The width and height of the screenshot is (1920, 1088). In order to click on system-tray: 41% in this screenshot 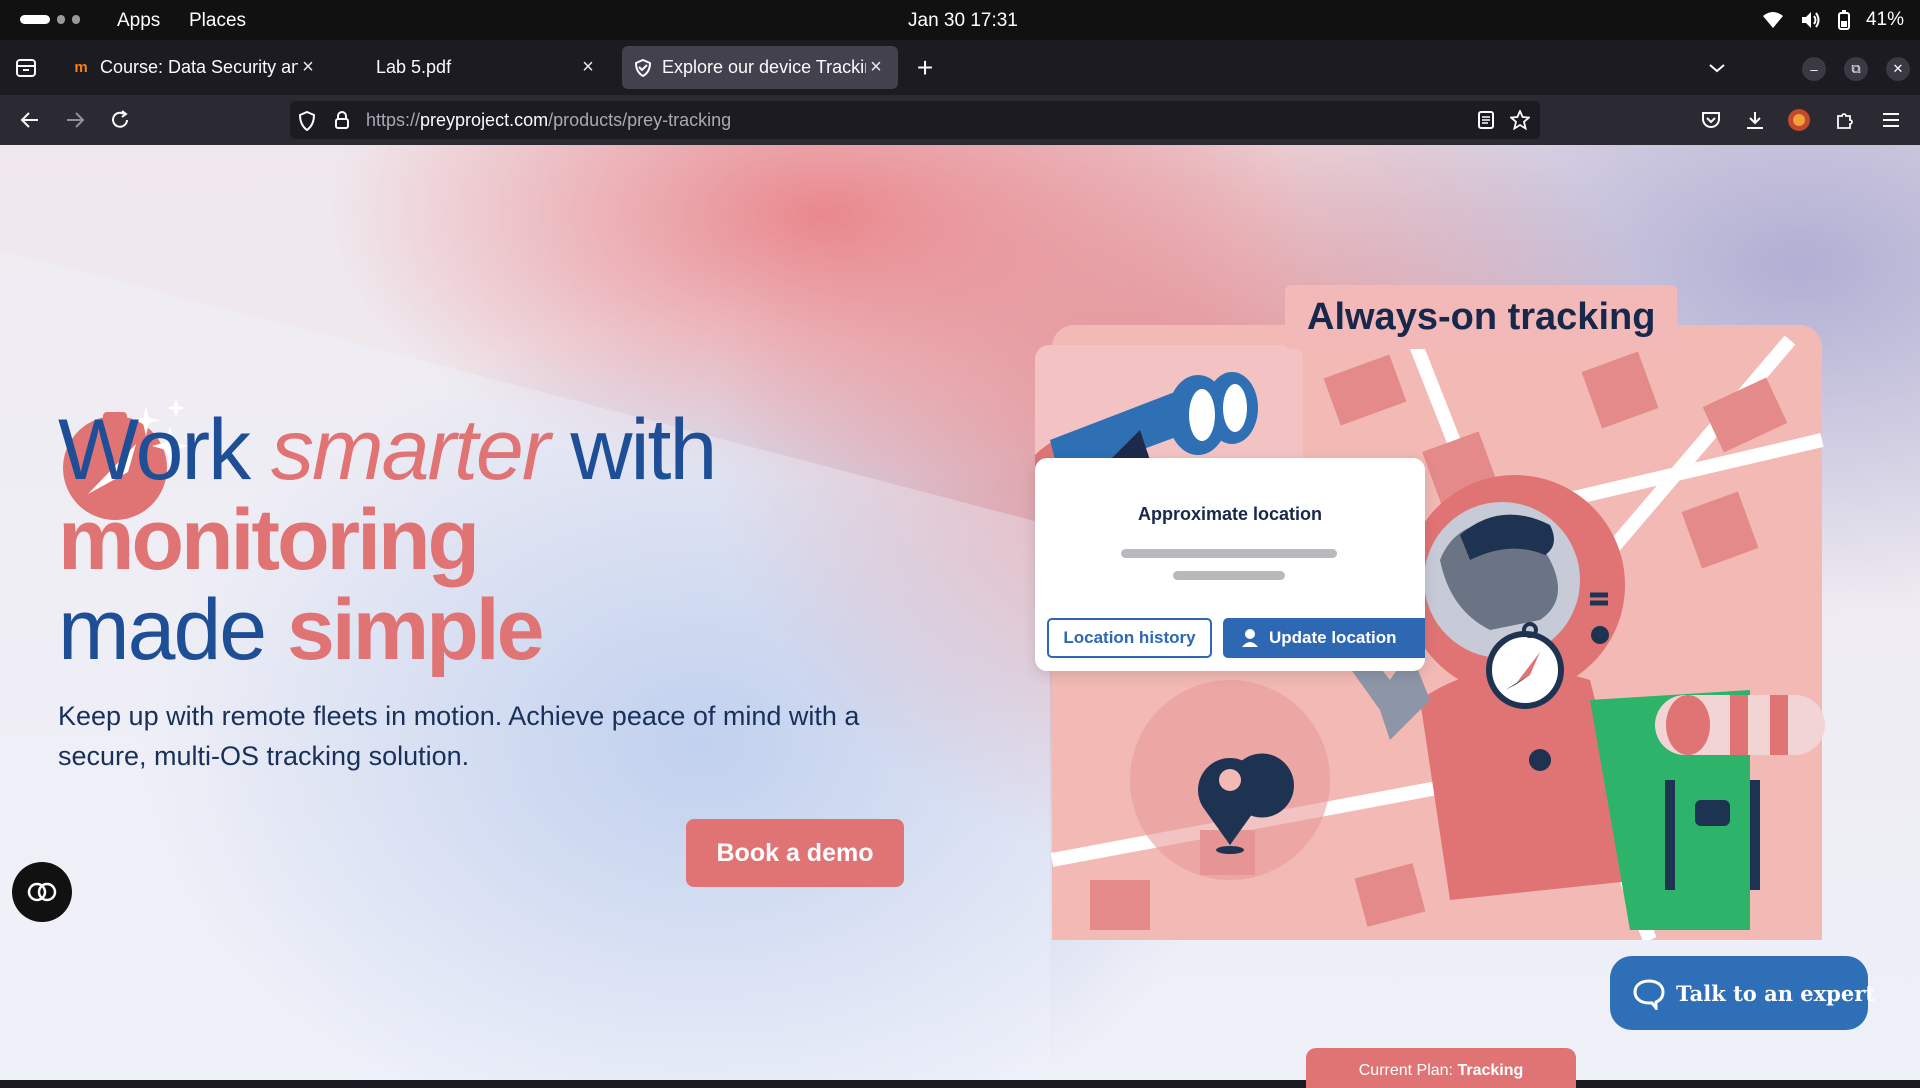, I will do `click(1833, 20)`.